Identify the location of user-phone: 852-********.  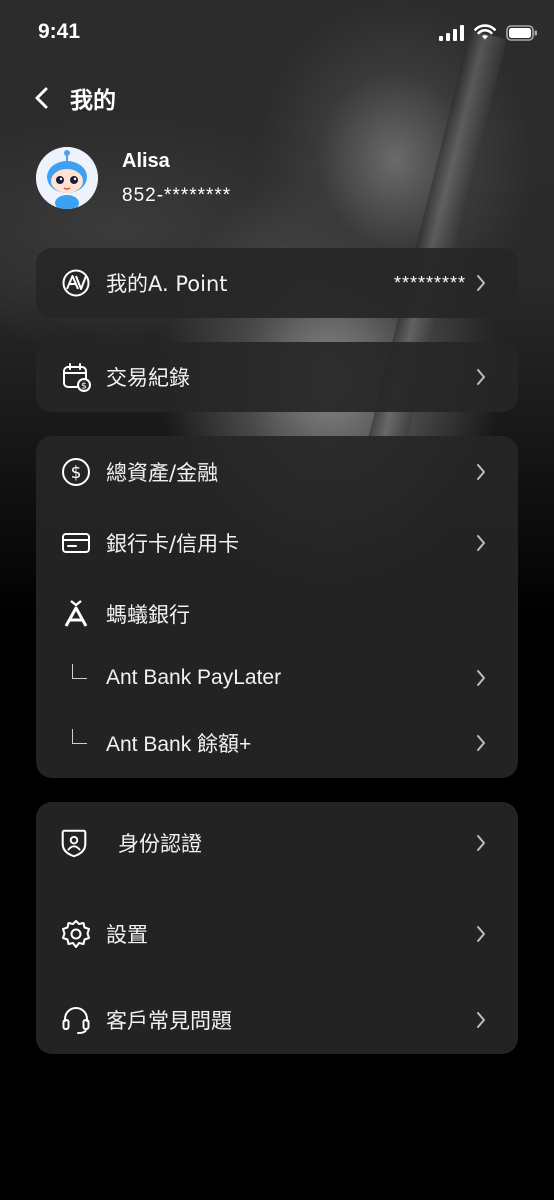
(177, 195).